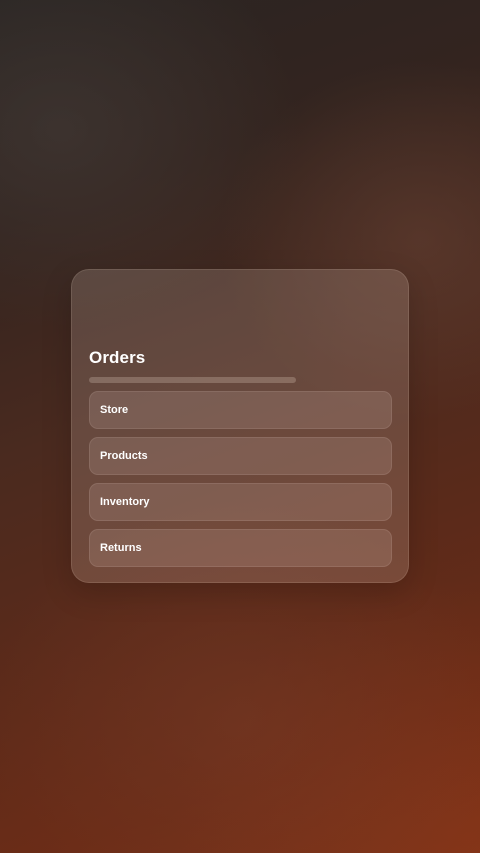 The image size is (480, 853). What do you see at coordinates (240, 502) in the screenshot?
I see `menu-item-inventory: Inventory` at bounding box center [240, 502].